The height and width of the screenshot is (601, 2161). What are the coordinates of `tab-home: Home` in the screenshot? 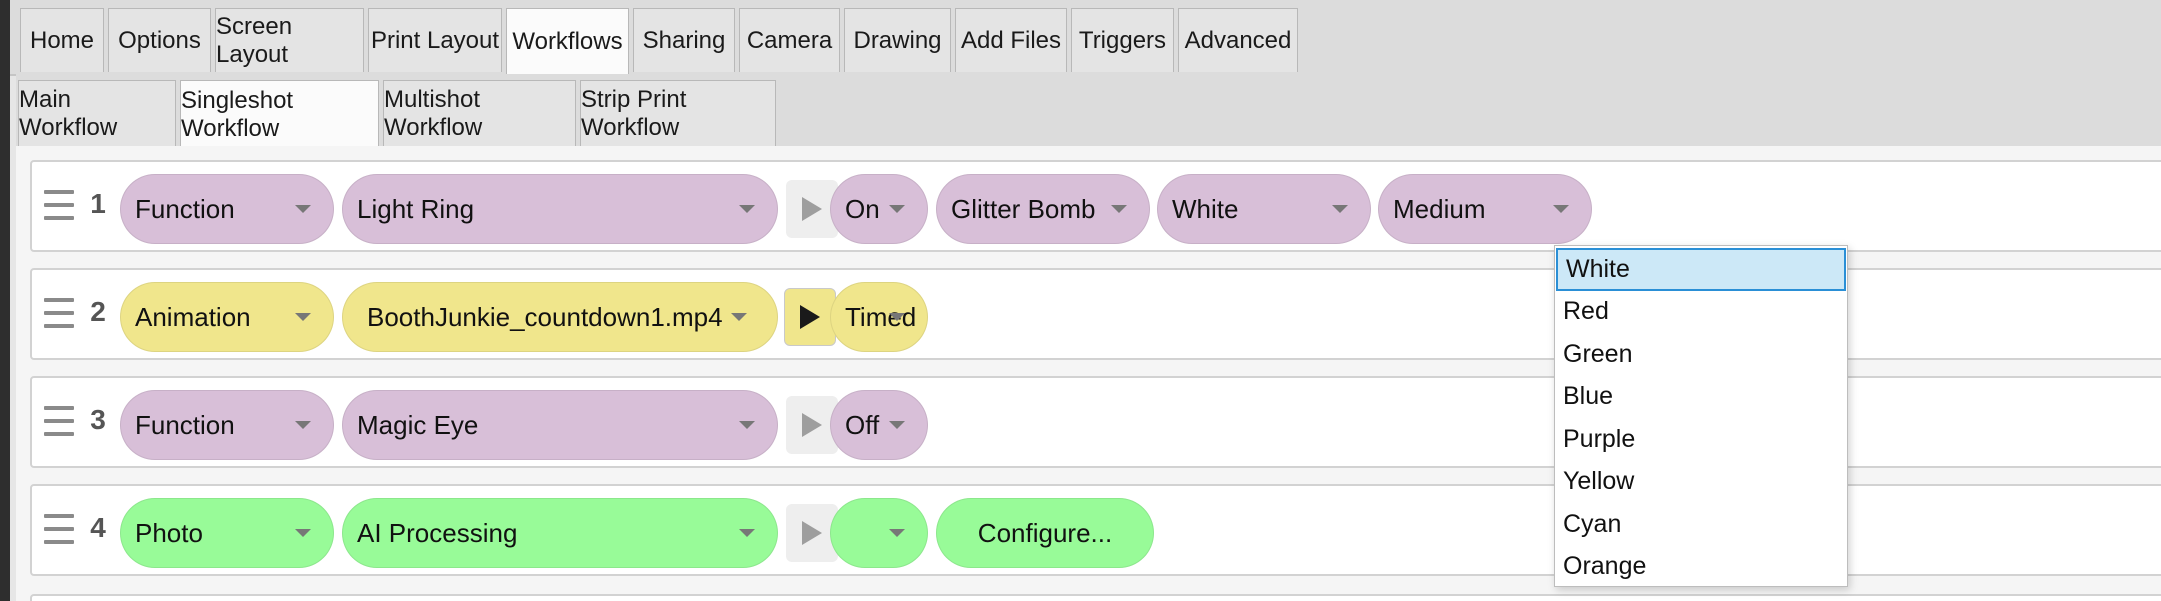 It's located at (62, 40).